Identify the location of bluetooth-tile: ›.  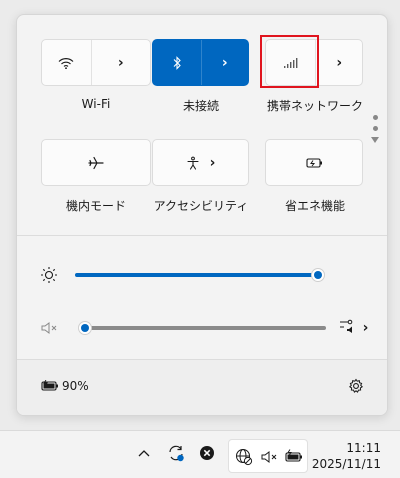
(200, 62).